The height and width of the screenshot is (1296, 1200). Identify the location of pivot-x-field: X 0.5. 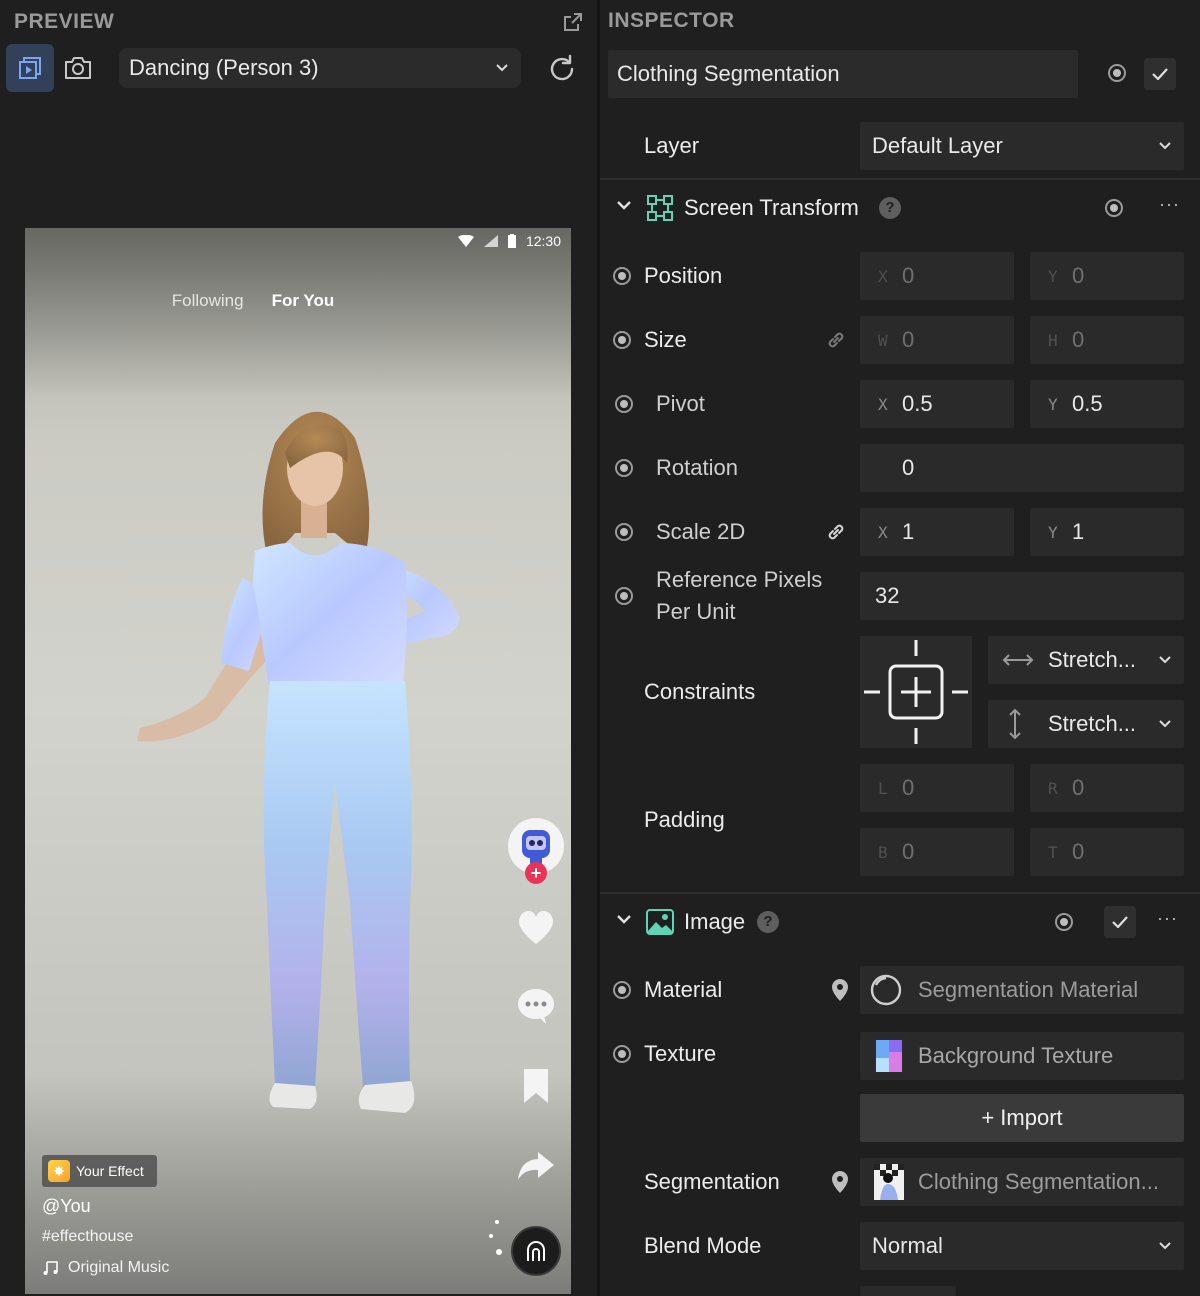
(937, 404).